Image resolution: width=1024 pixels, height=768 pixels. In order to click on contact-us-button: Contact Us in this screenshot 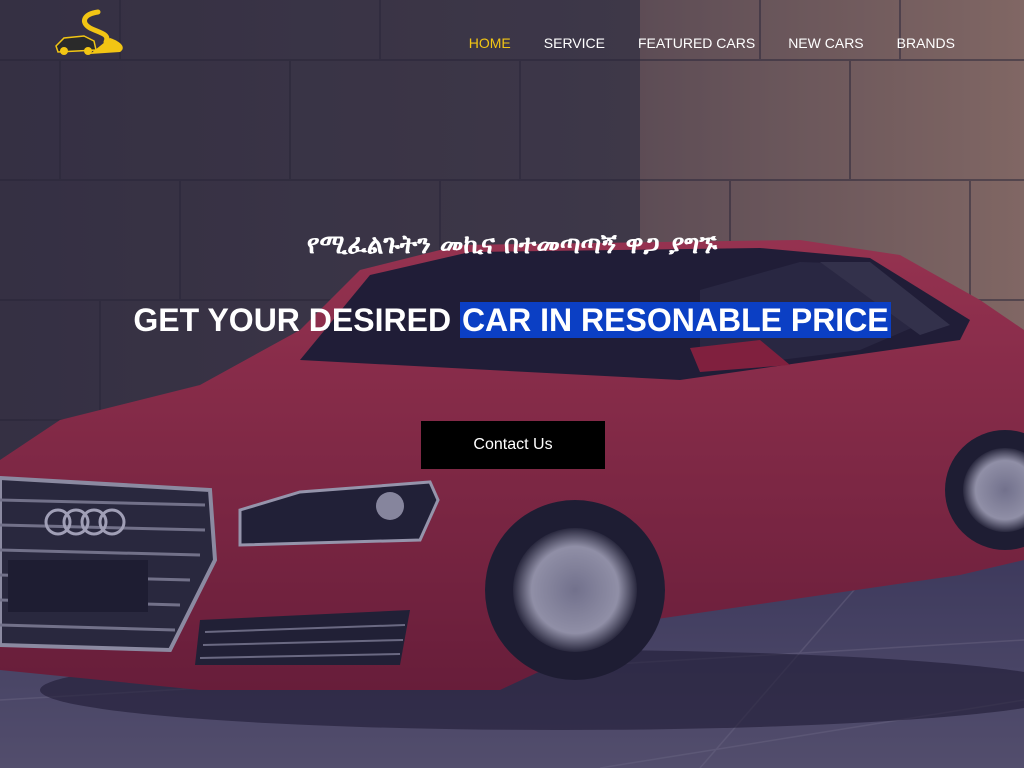, I will do `click(513, 445)`.